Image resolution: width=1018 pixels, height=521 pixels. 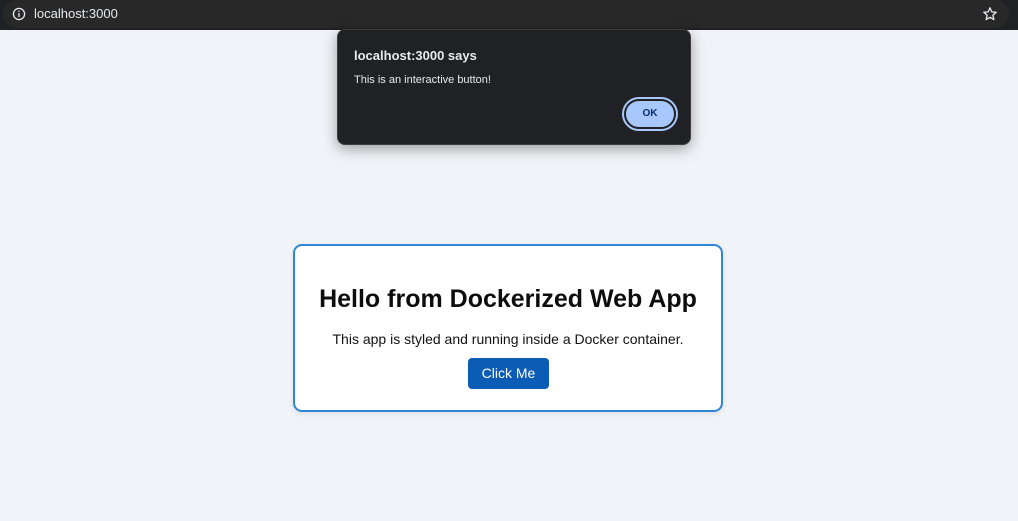 I want to click on dialog-message: This is an interactive button!, so click(x=422, y=80).